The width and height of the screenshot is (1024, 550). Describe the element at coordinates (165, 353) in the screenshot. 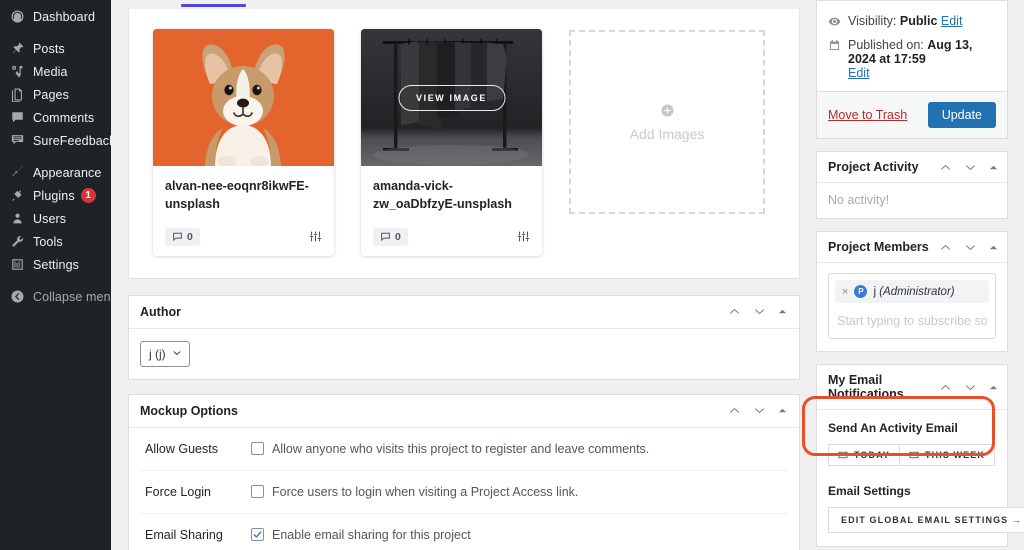

I see `author-select: j (j)` at that location.